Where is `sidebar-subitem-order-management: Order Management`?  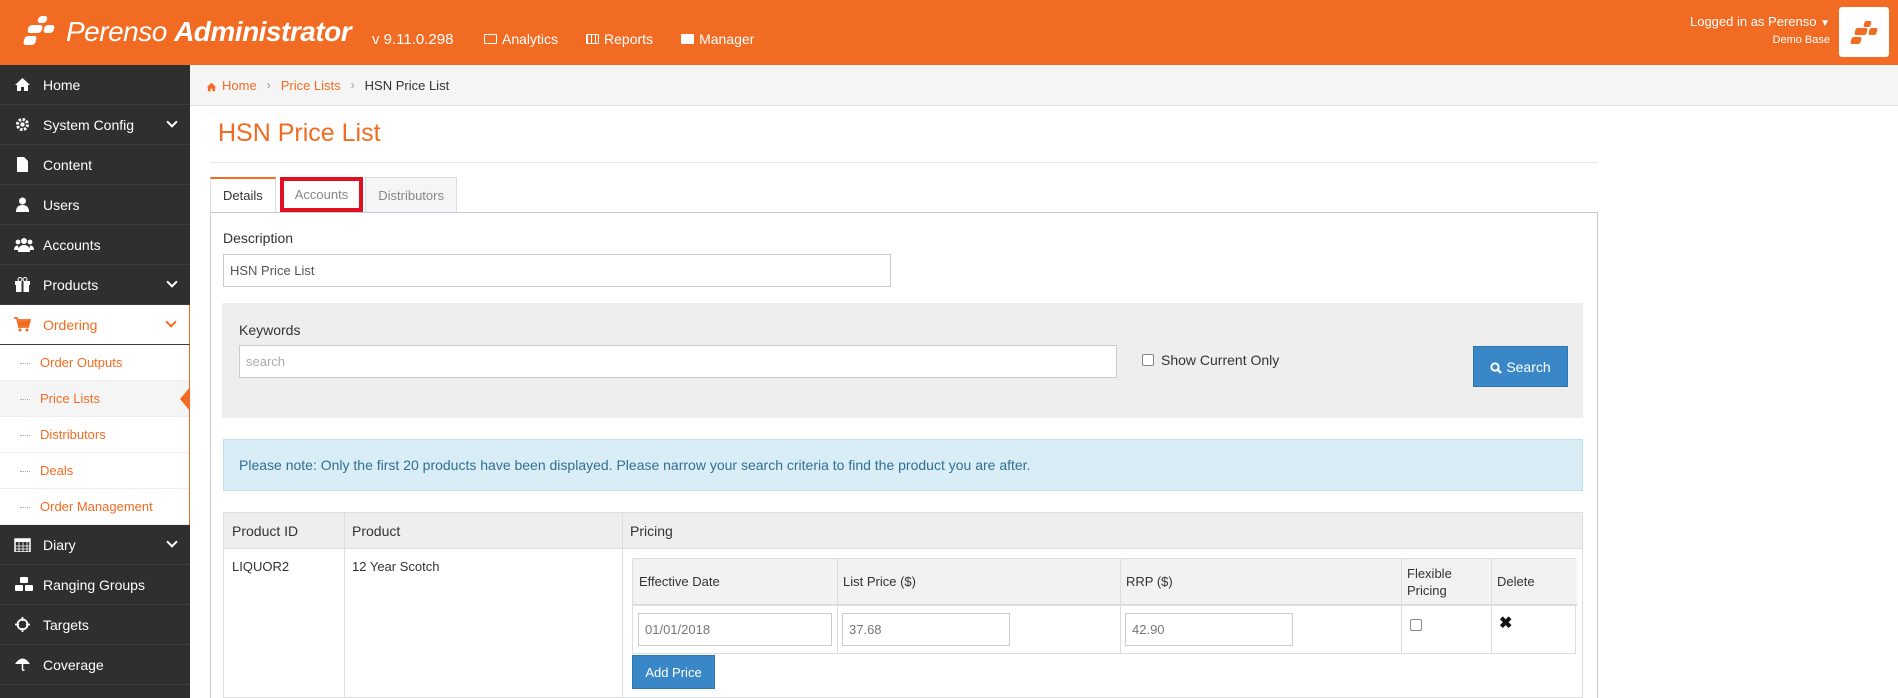 sidebar-subitem-order-management: Order Management is located at coordinates (94, 507).